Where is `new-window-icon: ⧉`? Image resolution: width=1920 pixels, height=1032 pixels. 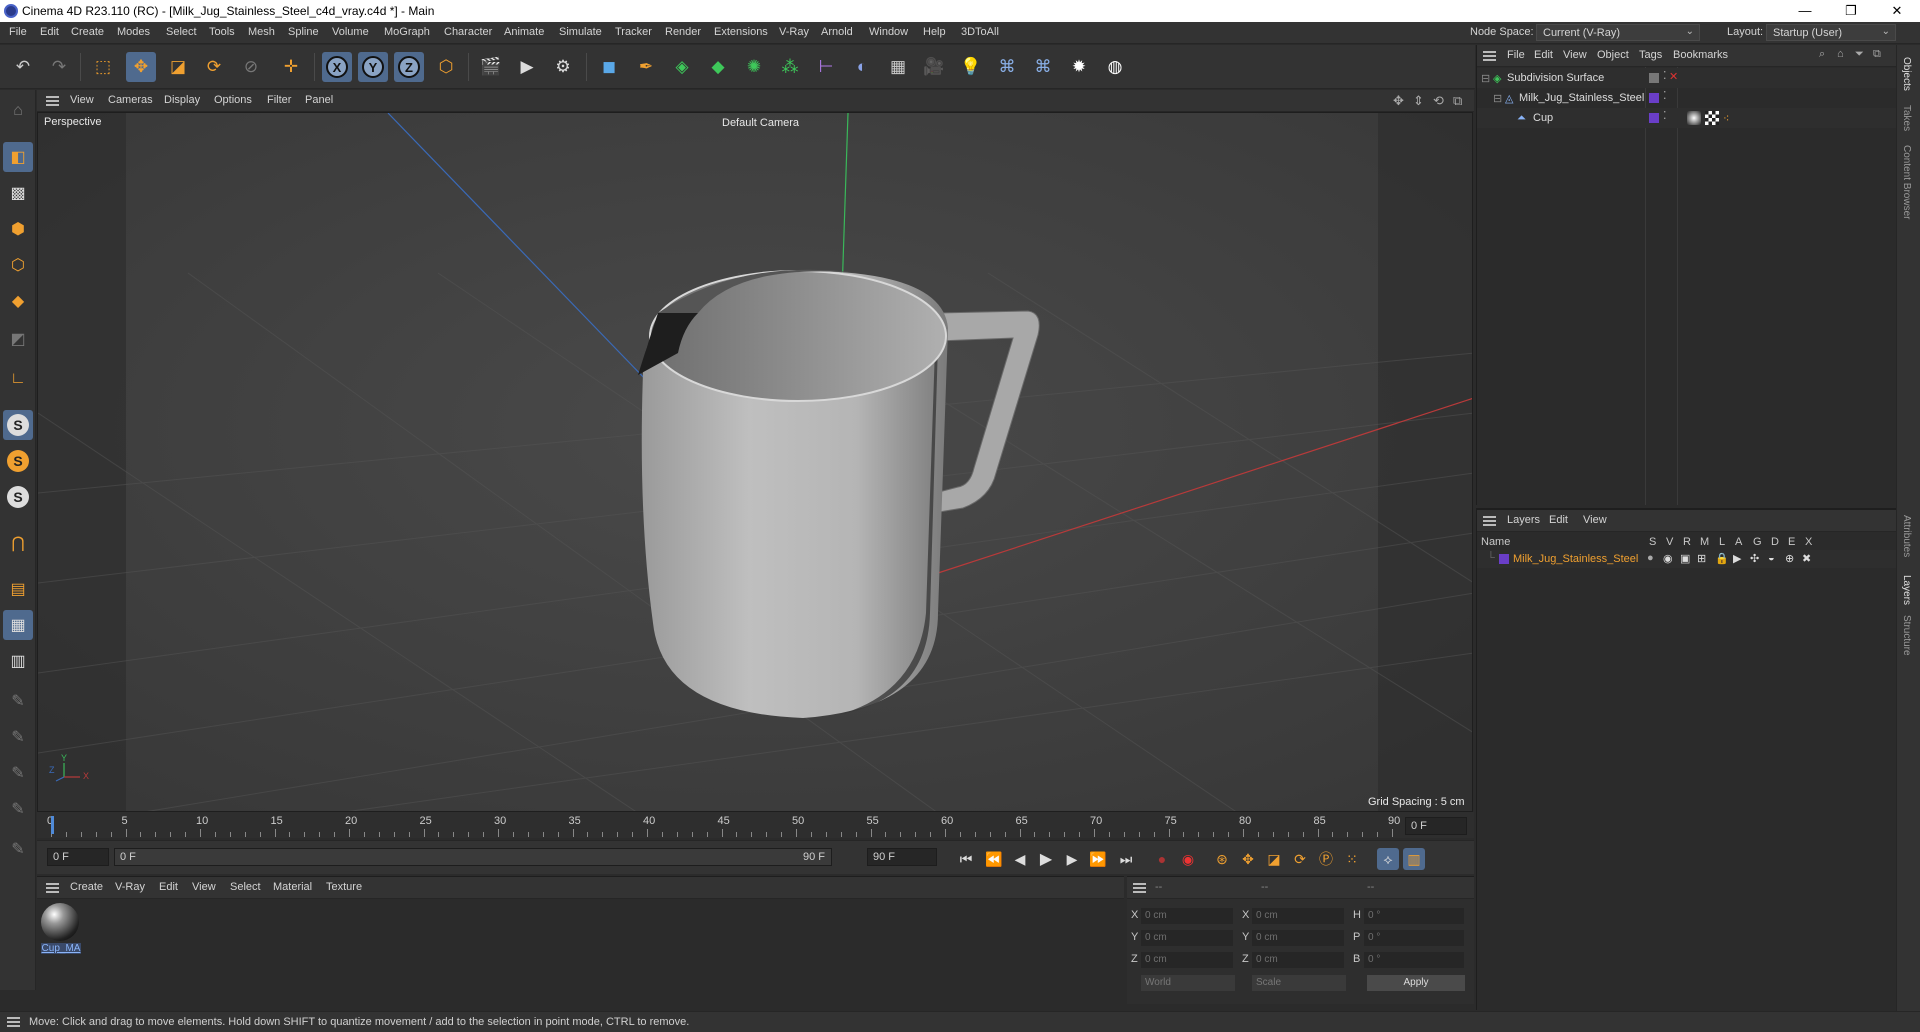 new-window-icon: ⧉ is located at coordinates (1877, 54).